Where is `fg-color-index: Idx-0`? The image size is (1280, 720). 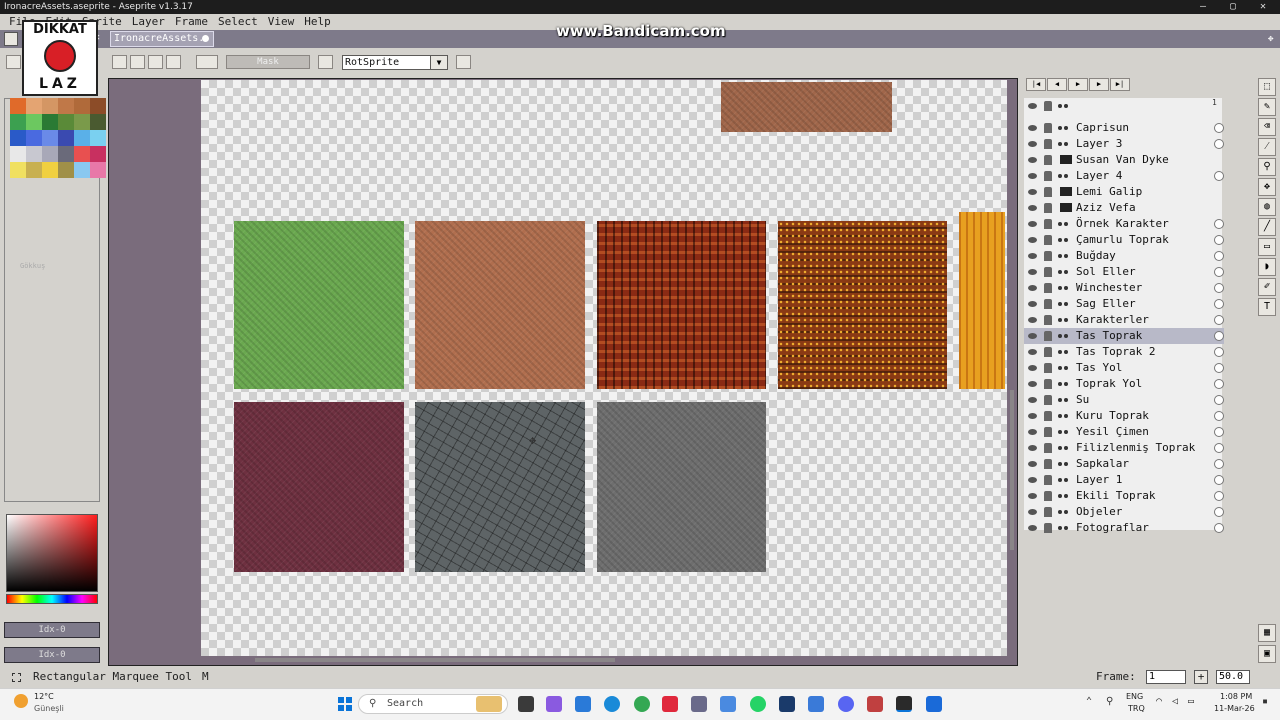
fg-color-index: Idx-0 is located at coordinates (52, 630).